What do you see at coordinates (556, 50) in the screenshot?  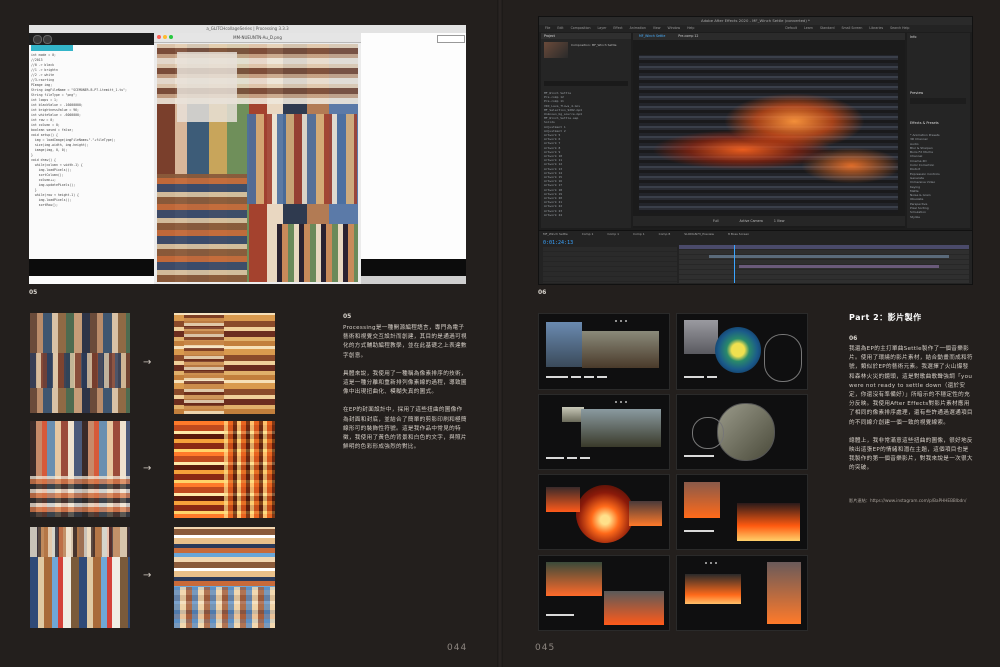 I see `project-thumbnail` at bounding box center [556, 50].